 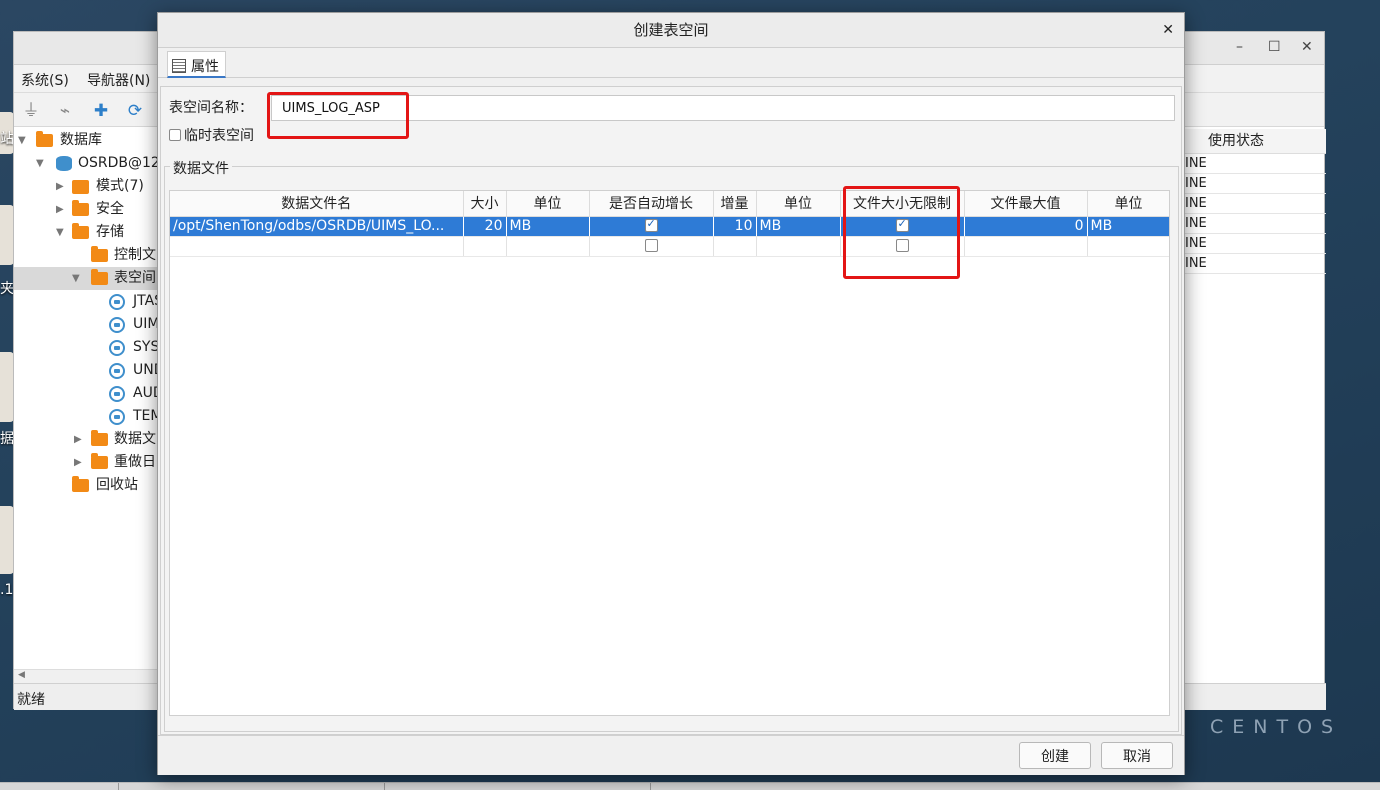 I want to click on new-connection-icon: ✚, so click(x=101, y=111).